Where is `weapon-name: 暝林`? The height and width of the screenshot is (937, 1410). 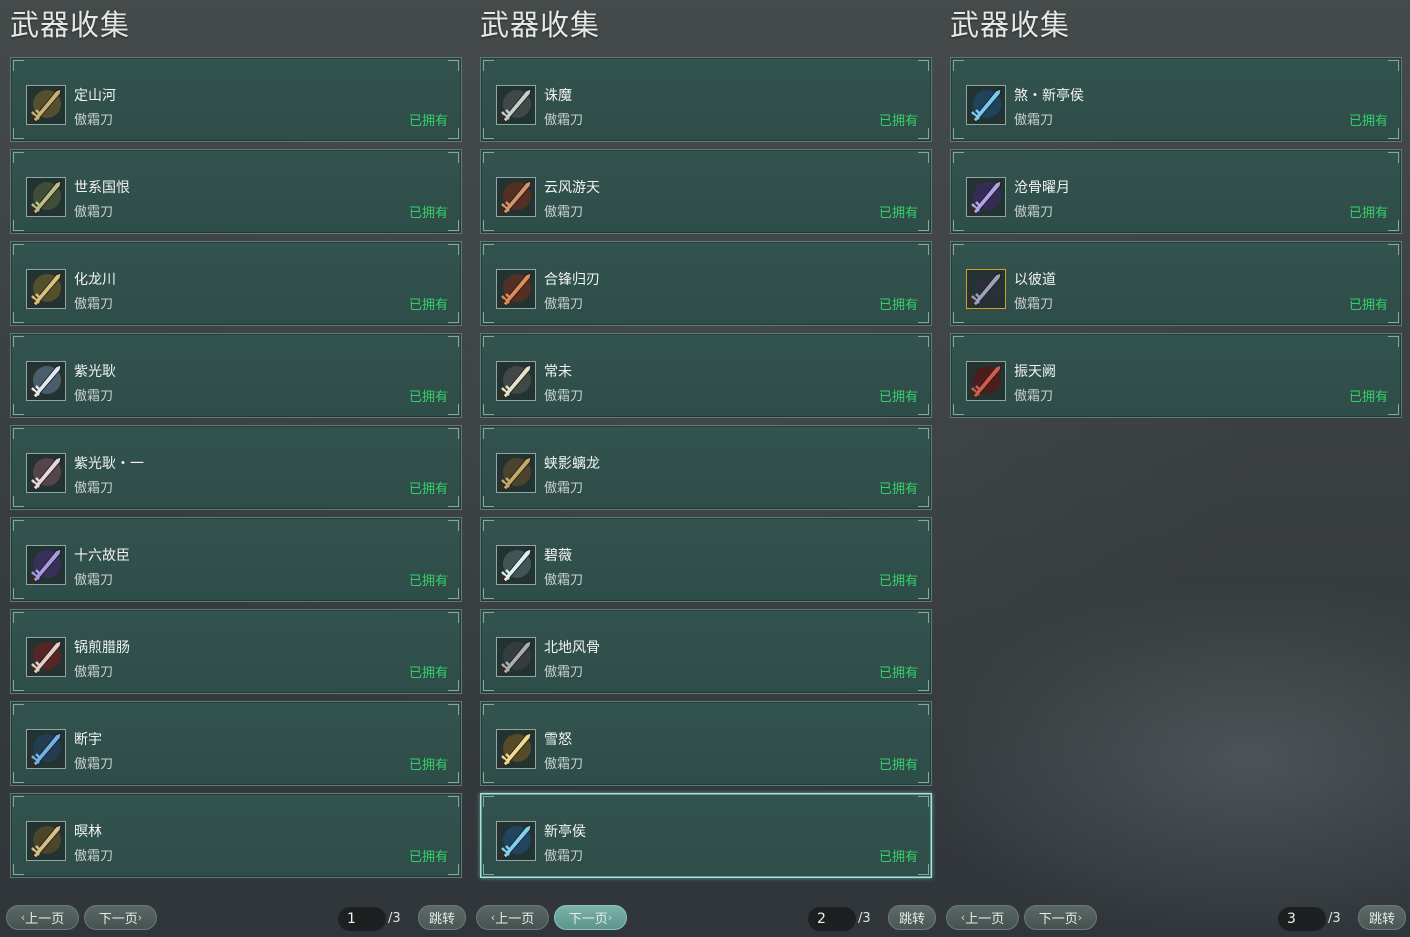
weapon-name: 暝林 is located at coordinates (88, 832).